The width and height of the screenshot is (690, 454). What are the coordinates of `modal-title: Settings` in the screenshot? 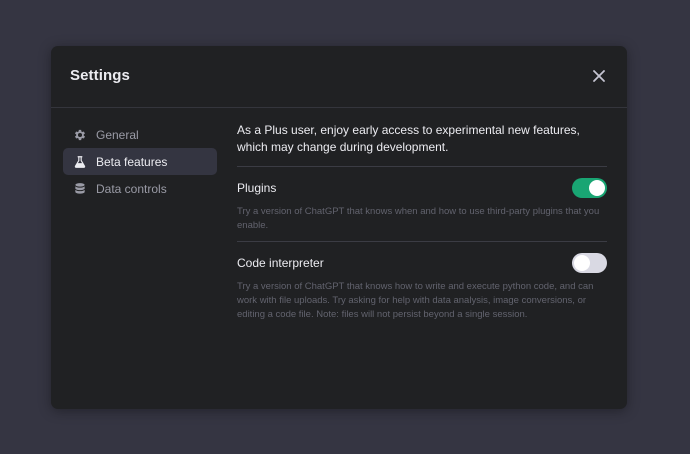 It's located at (100, 75).